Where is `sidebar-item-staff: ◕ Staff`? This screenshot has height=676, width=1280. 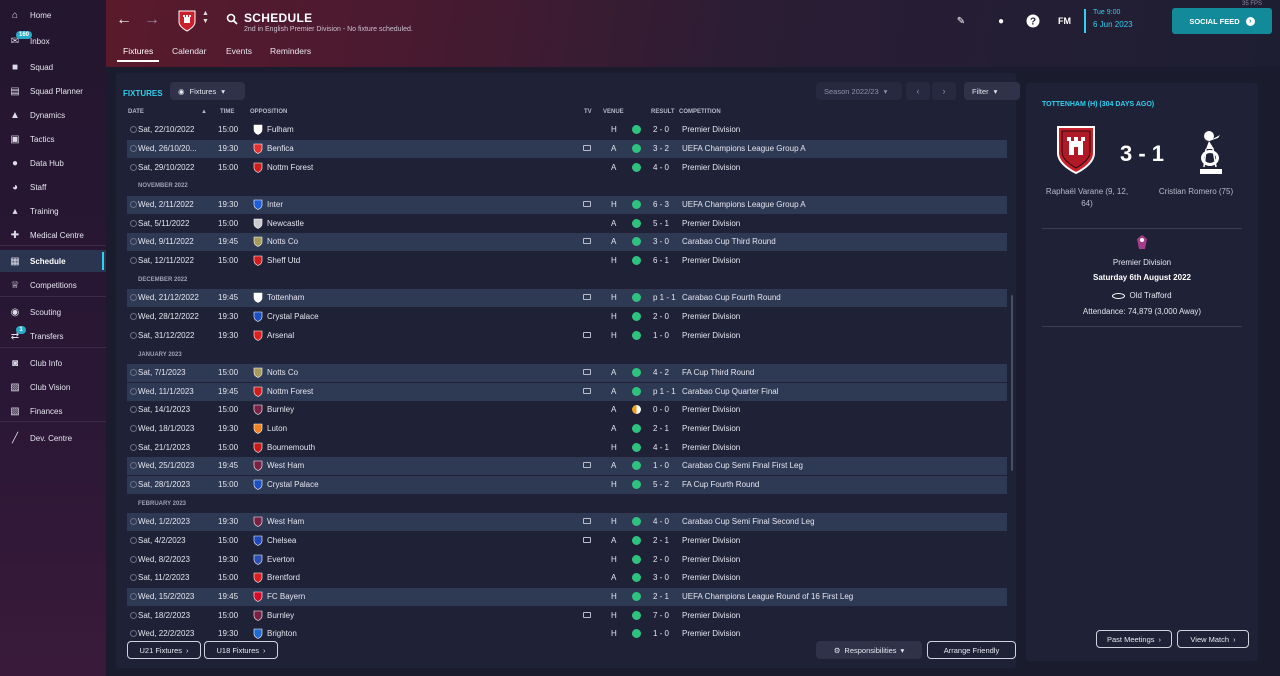 sidebar-item-staff: ◕ Staff is located at coordinates (53, 187).